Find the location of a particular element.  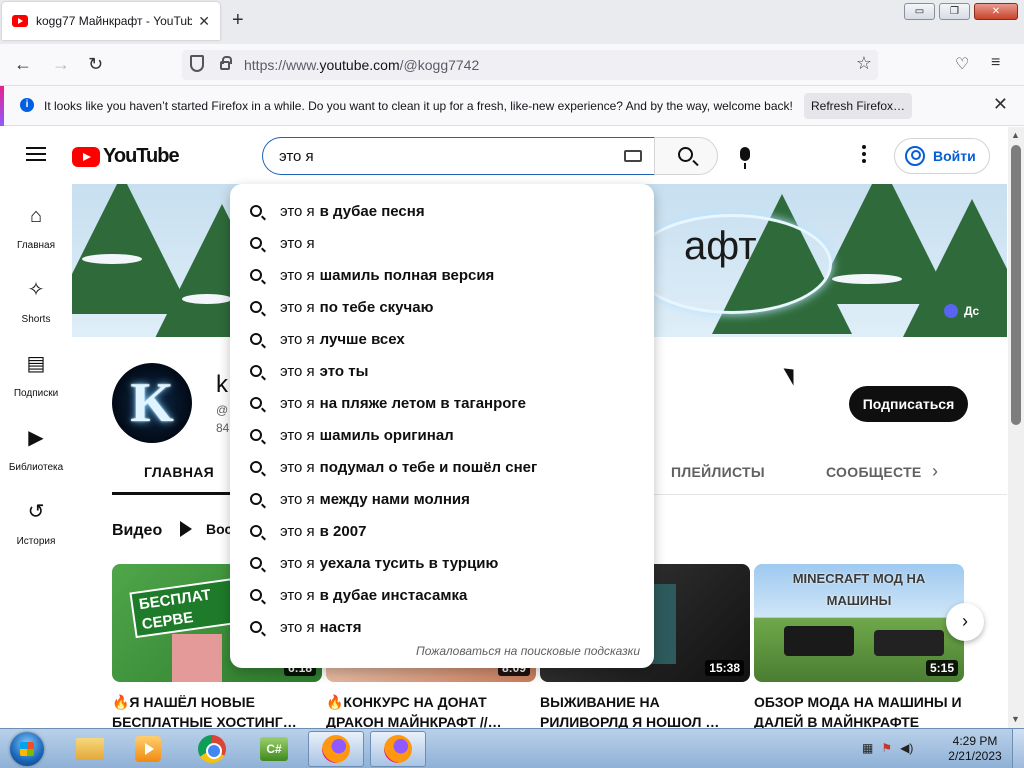

suggestion-text: уехала тусить в турцию is located at coordinates (409, 563).